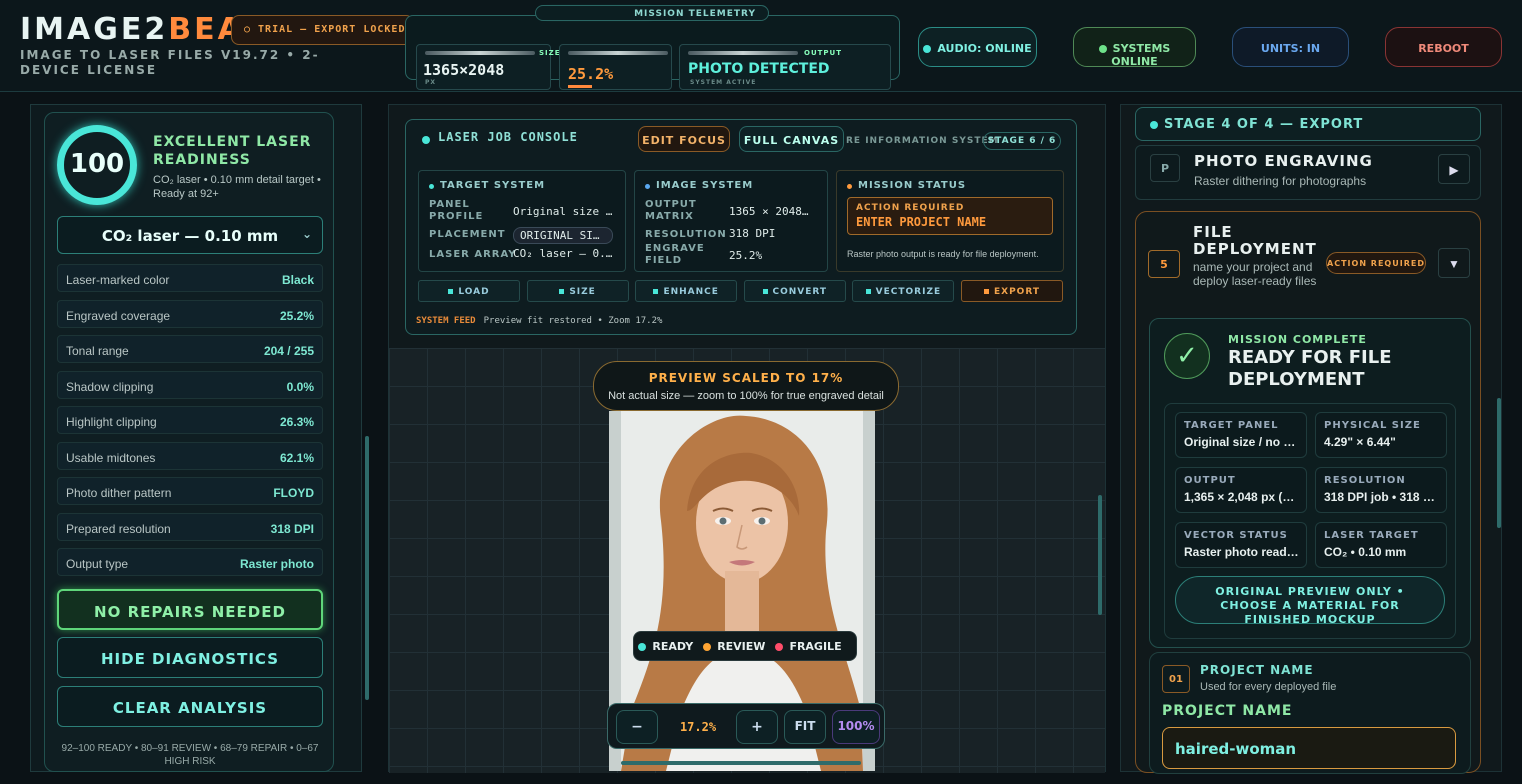  Describe the element at coordinates (469, 291) in the screenshot. I see `pipeline-step-load: LOAD` at that location.